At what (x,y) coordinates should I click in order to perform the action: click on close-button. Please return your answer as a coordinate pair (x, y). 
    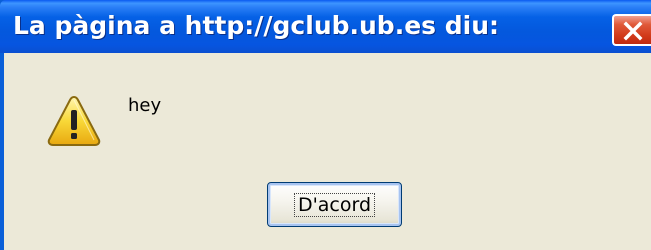
    Looking at the image, I should click on (631, 30).